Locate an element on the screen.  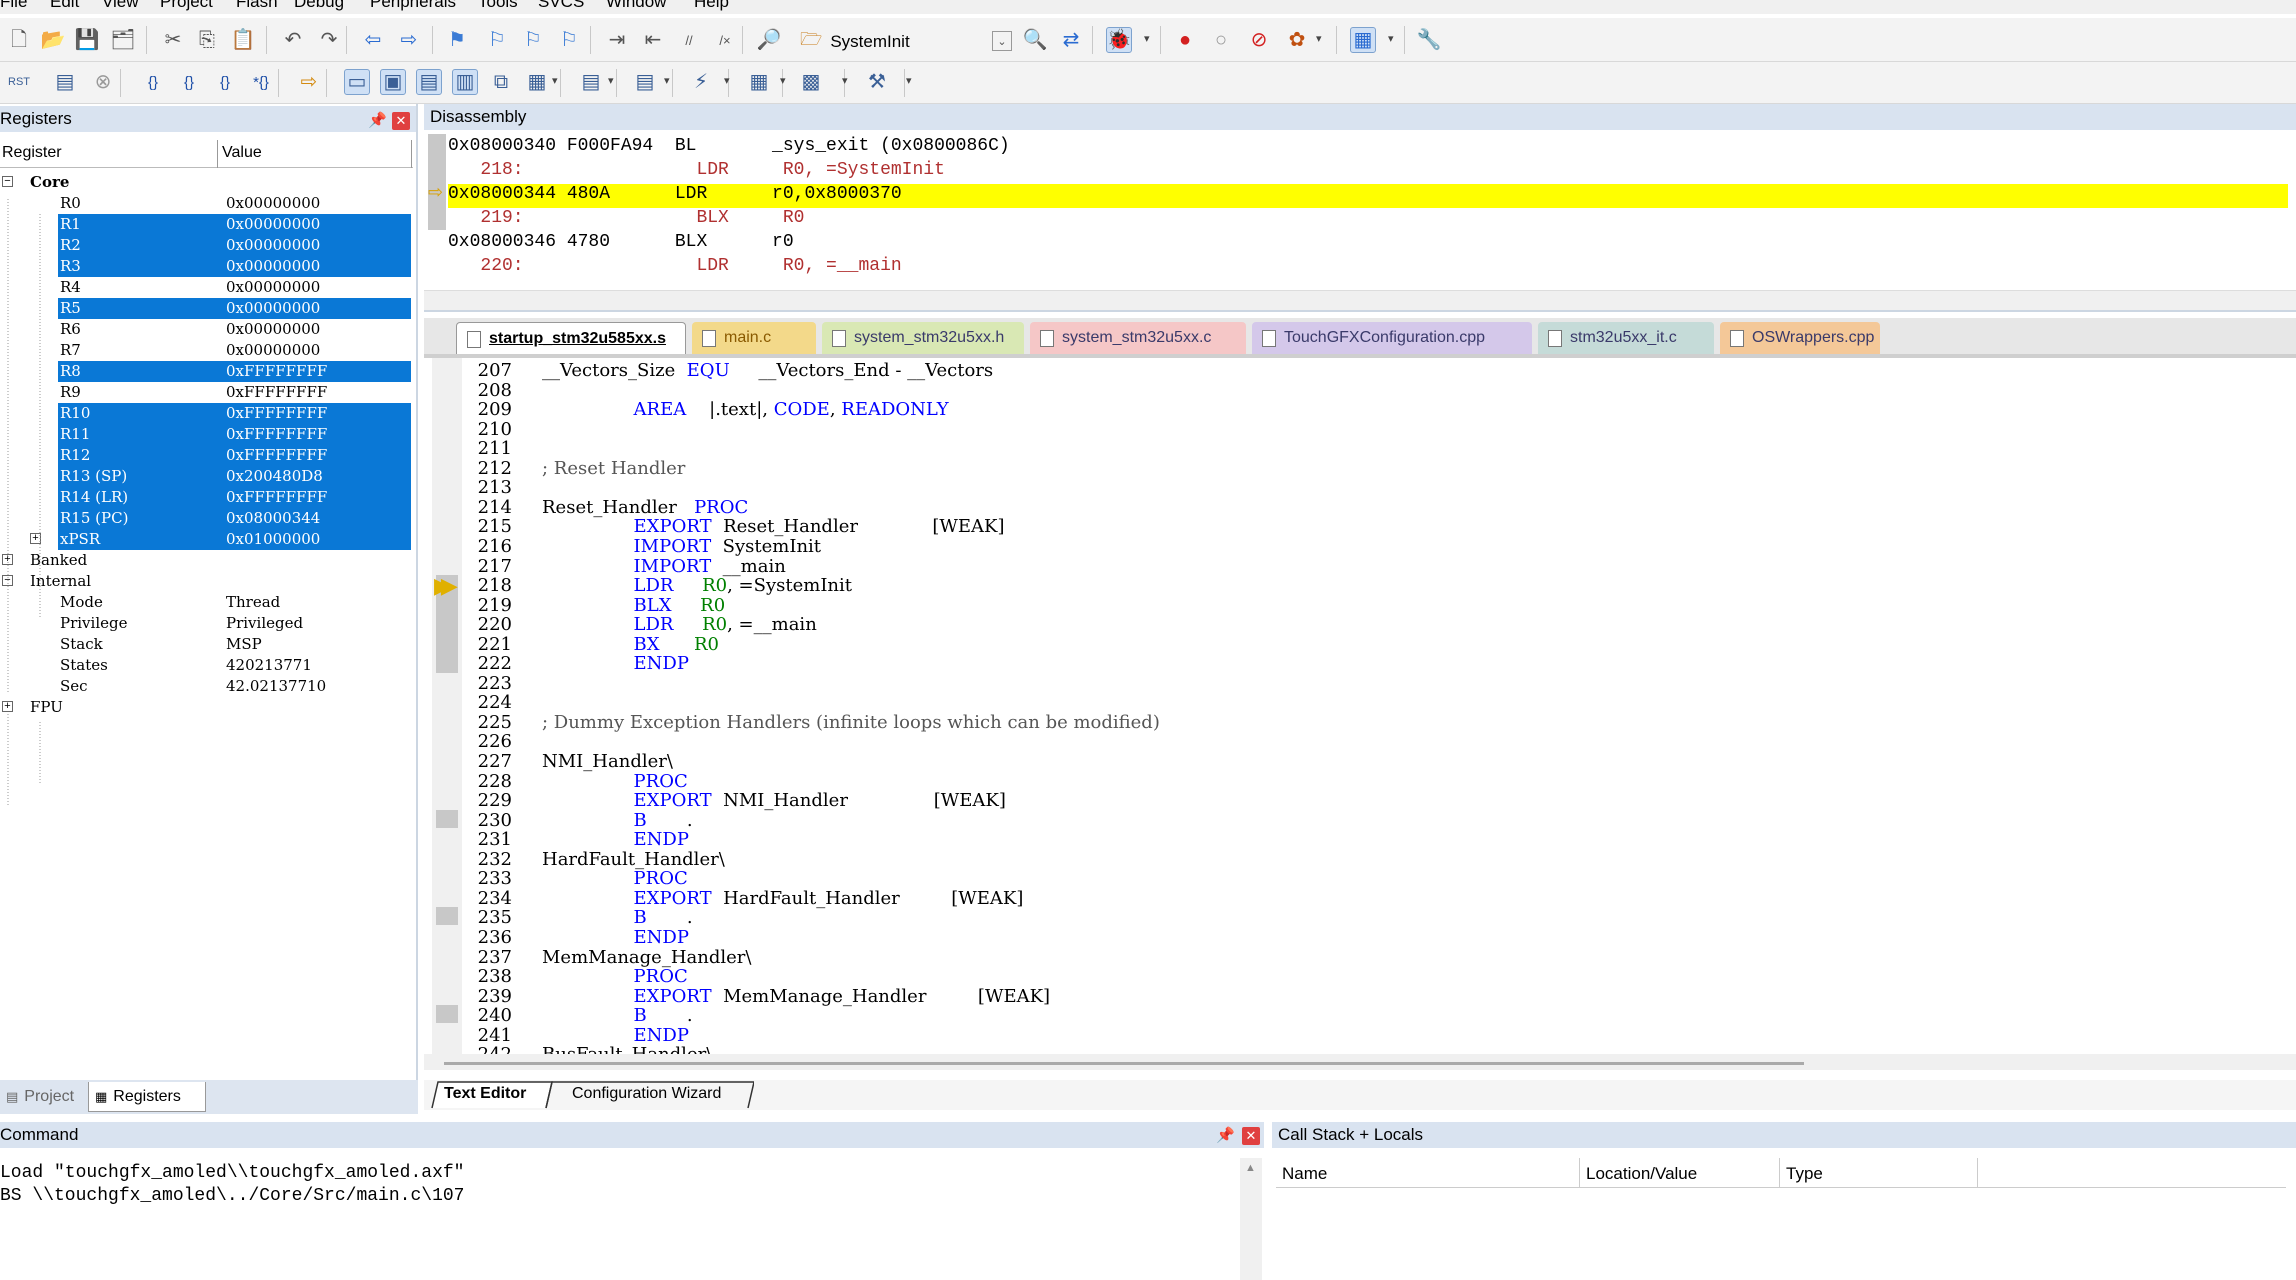
file-tab: system_stm32u5xx.h is located at coordinates (923, 338).